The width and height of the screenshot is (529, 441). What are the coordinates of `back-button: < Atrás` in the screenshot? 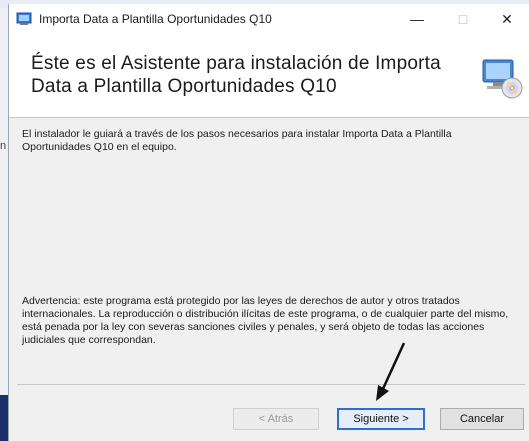 It's located at (276, 419).